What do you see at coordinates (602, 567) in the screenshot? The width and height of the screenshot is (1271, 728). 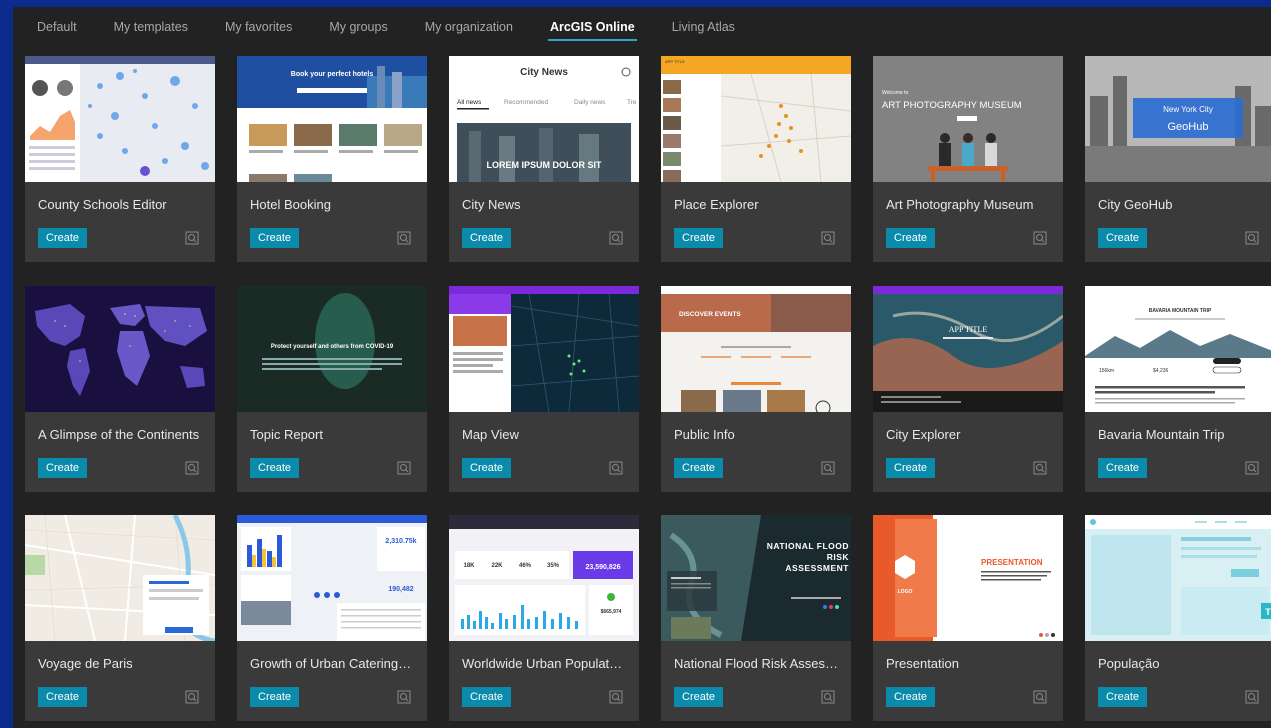 I see `thumb-stat: 23,590,826` at bounding box center [602, 567].